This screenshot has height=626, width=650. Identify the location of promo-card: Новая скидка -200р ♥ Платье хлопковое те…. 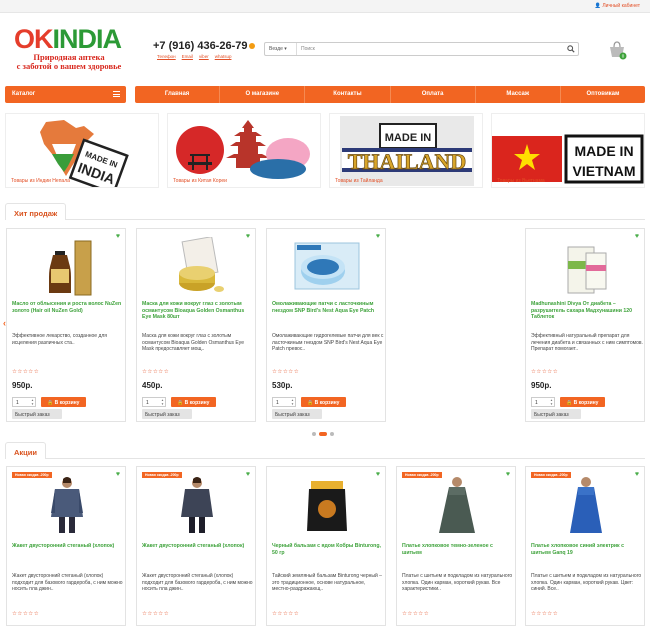
(456, 546).